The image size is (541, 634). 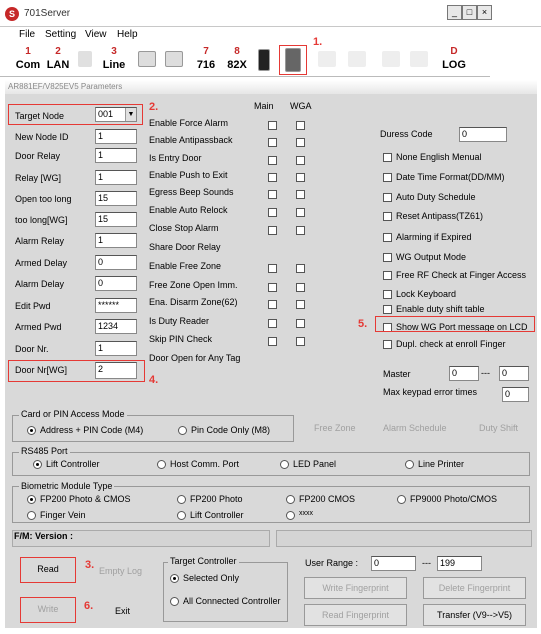 I want to click on option-3-wga-checkbox, so click(x=300, y=177).